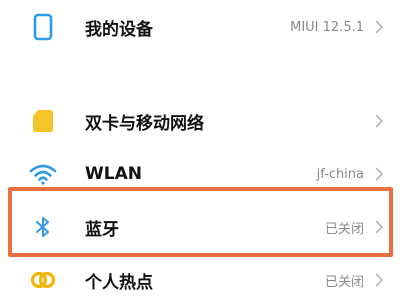  I want to click on sim-card-icon, so click(43, 121).